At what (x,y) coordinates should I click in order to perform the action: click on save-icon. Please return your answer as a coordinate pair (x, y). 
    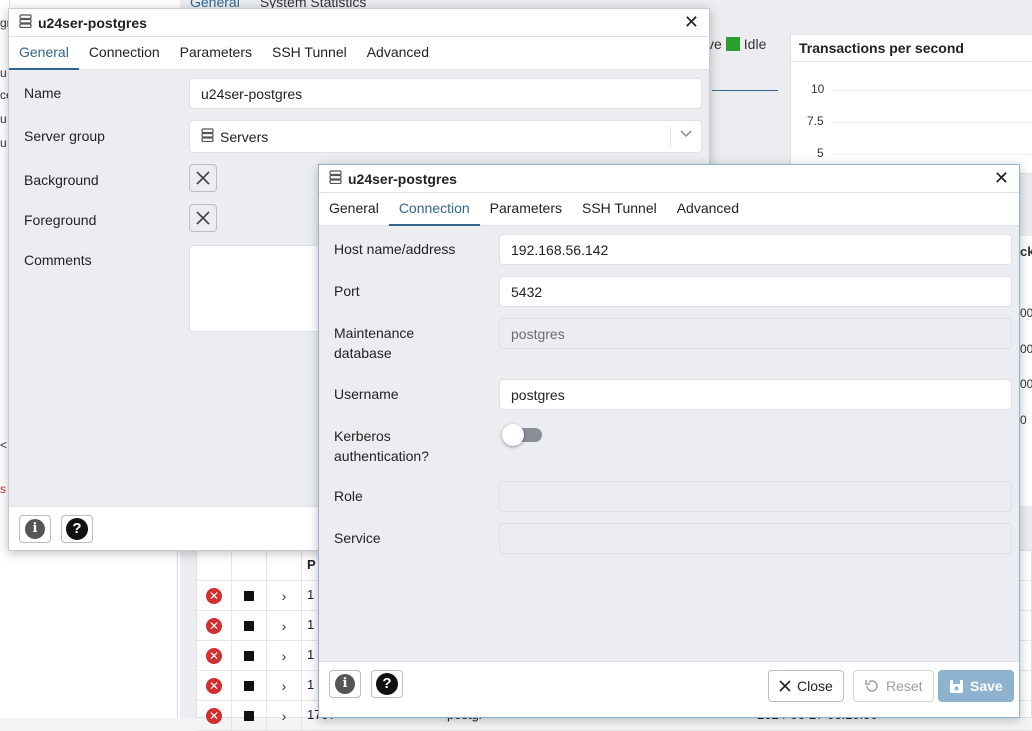
    Looking at the image, I should click on (956, 686).